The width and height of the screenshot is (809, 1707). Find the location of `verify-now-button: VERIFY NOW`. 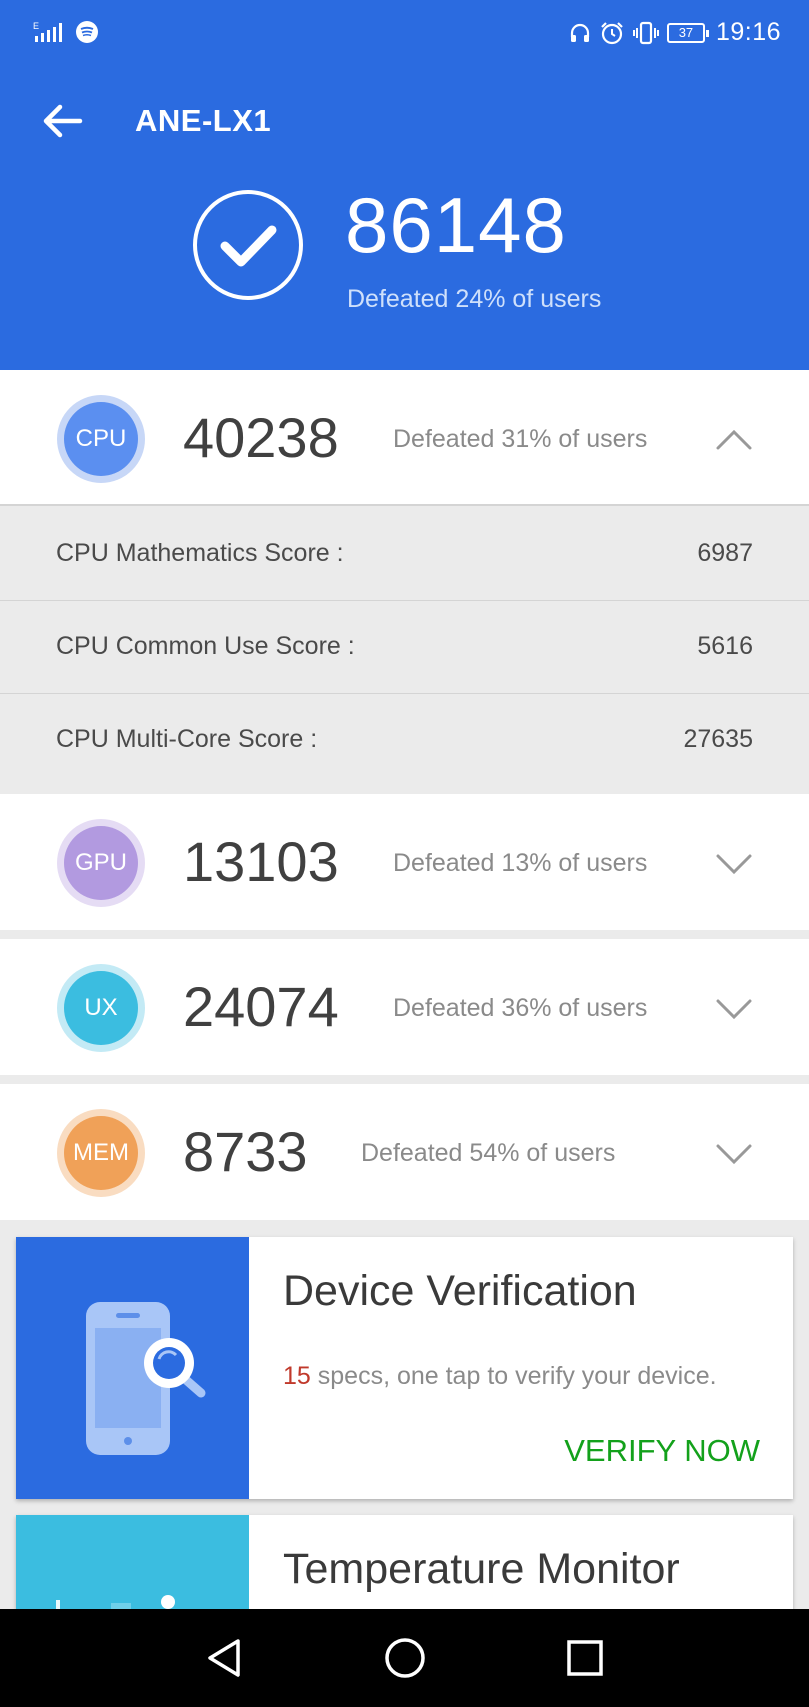

verify-now-button: VERIFY NOW is located at coordinates (662, 1451).